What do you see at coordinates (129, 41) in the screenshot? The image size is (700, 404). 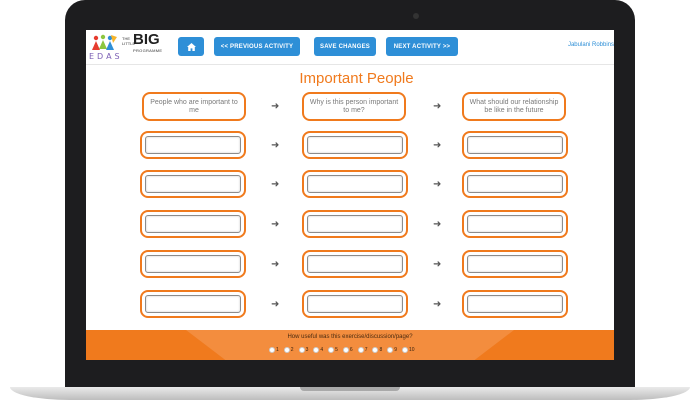 I see `logo-the-little-text: THE LITTLE` at bounding box center [129, 41].